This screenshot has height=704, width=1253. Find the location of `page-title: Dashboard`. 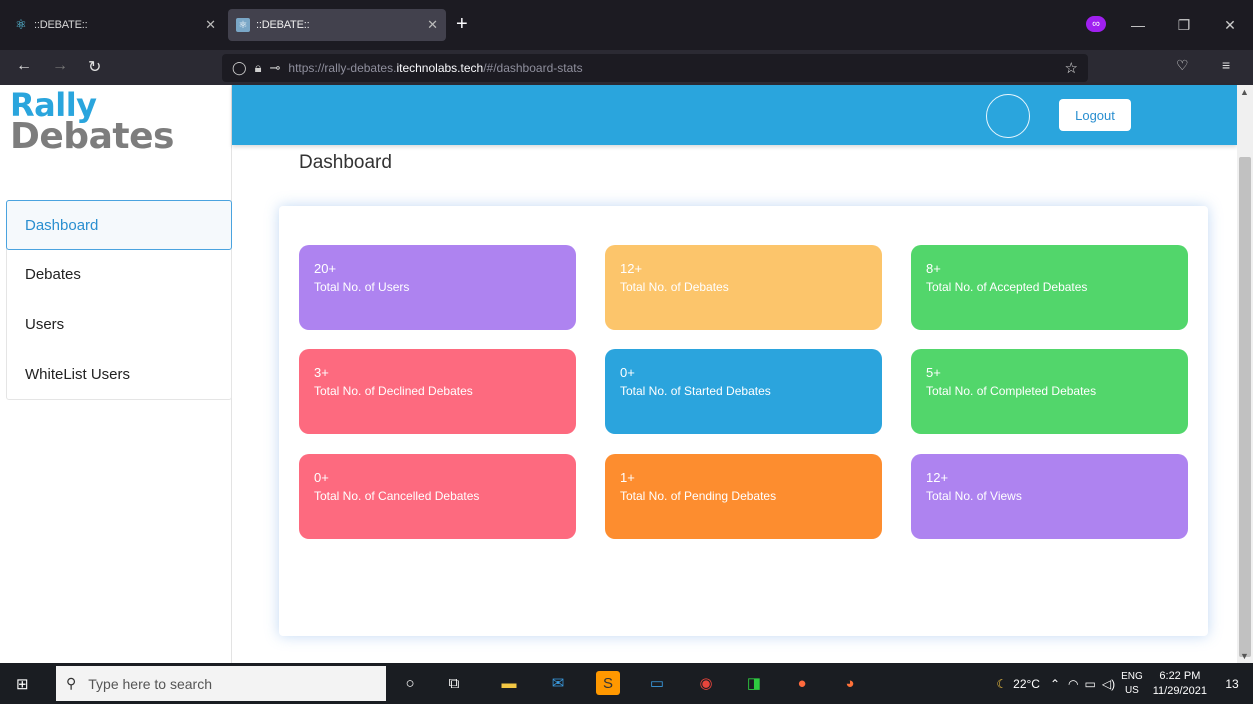

page-title: Dashboard is located at coordinates (345, 162).